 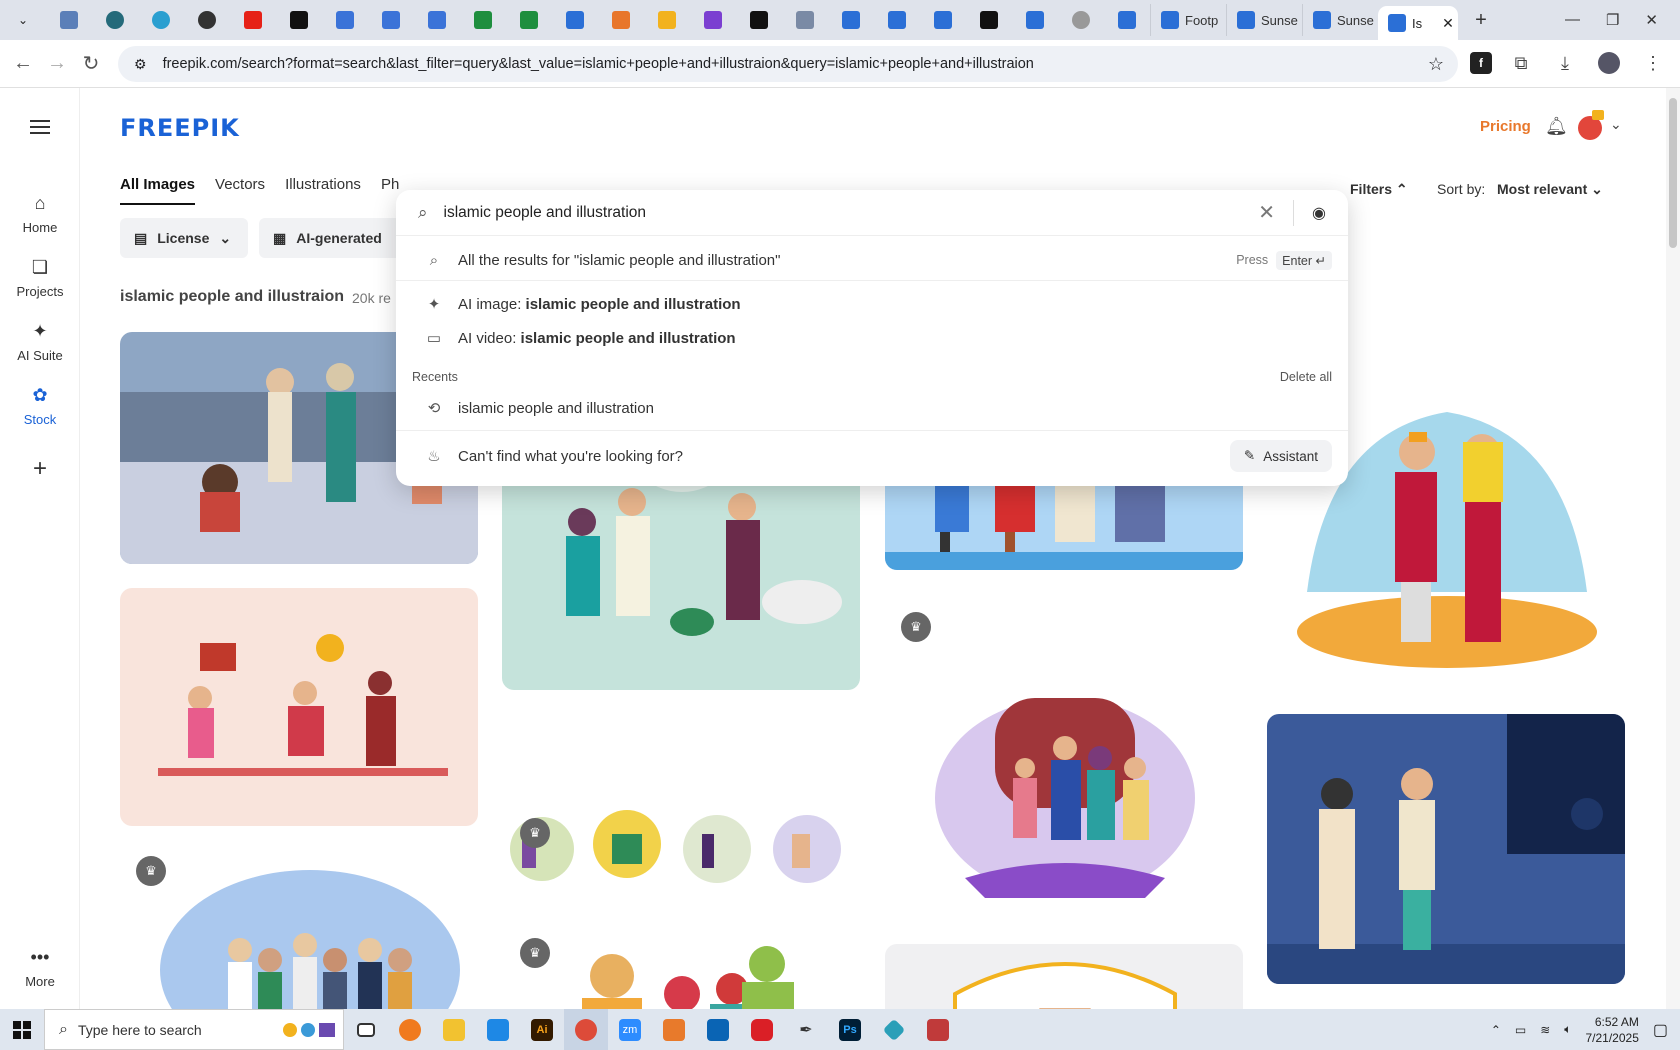 What do you see at coordinates (1616, 124) in the screenshot?
I see `chevron-down-icon: ⌄` at bounding box center [1616, 124].